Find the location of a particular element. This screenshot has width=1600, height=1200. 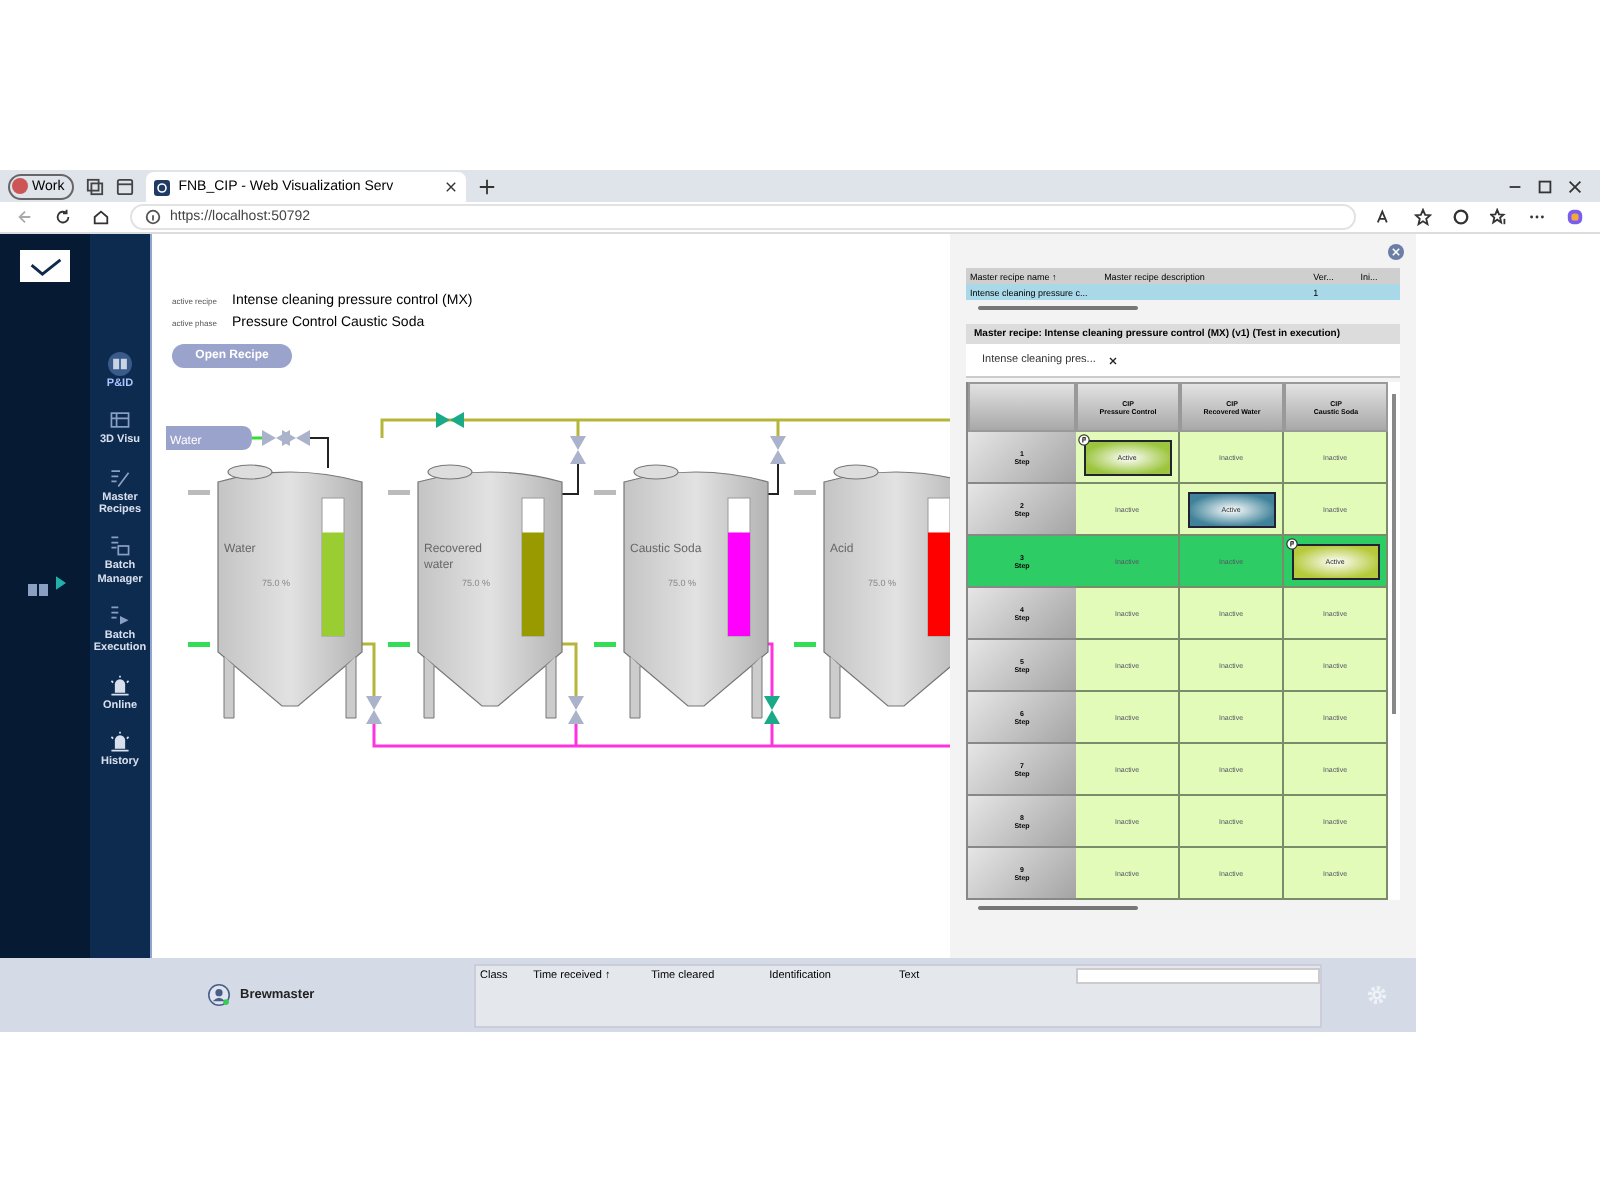

maximize-icon is located at coordinates (1545, 186).